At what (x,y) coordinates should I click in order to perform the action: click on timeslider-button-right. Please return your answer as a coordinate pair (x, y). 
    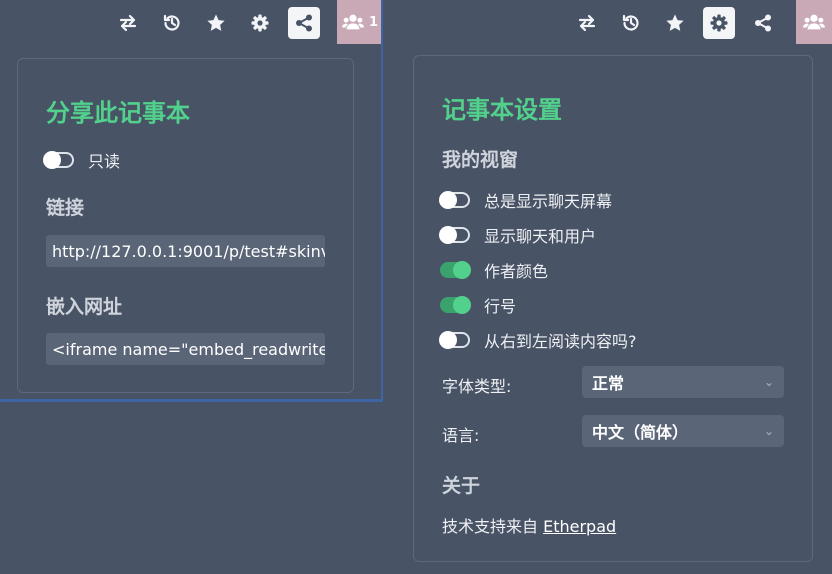
    Looking at the image, I should click on (631, 23).